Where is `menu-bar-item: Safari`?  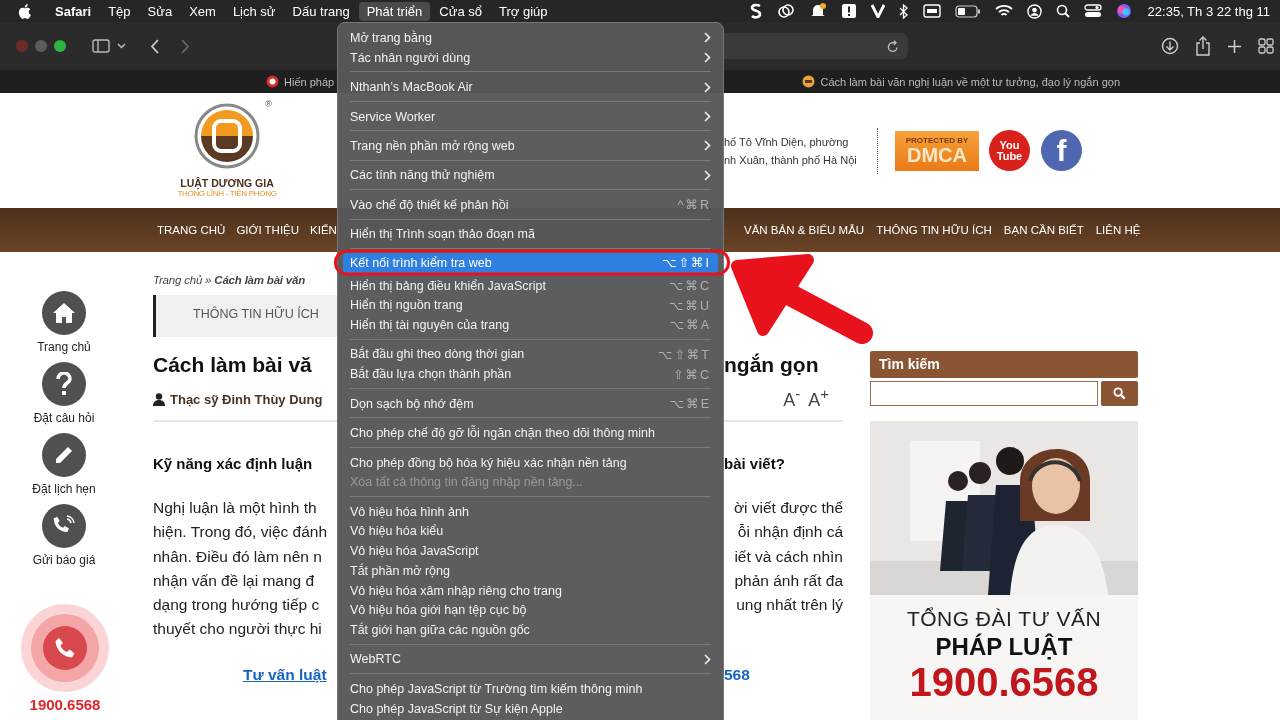 menu-bar-item: Safari is located at coordinates (73, 11).